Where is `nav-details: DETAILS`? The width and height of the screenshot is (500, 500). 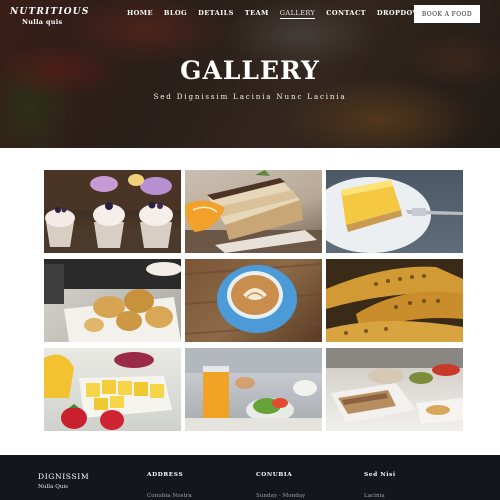
nav-details: DETAILS is located at coordinates (216, 14).